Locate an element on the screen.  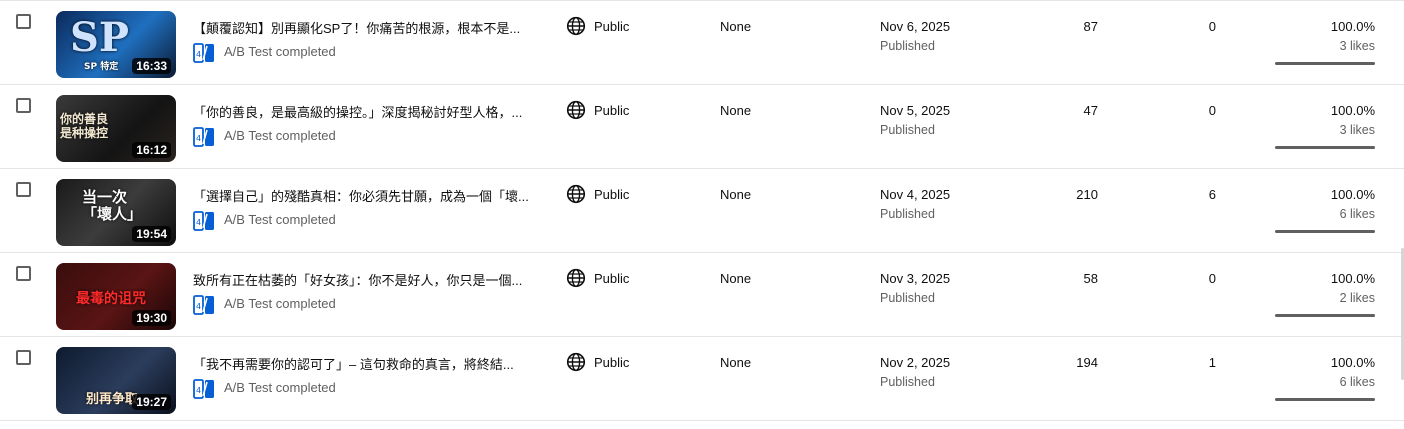
video-thumbnail: SP SP 特定 16:33 is located at coordinates (116, 44).